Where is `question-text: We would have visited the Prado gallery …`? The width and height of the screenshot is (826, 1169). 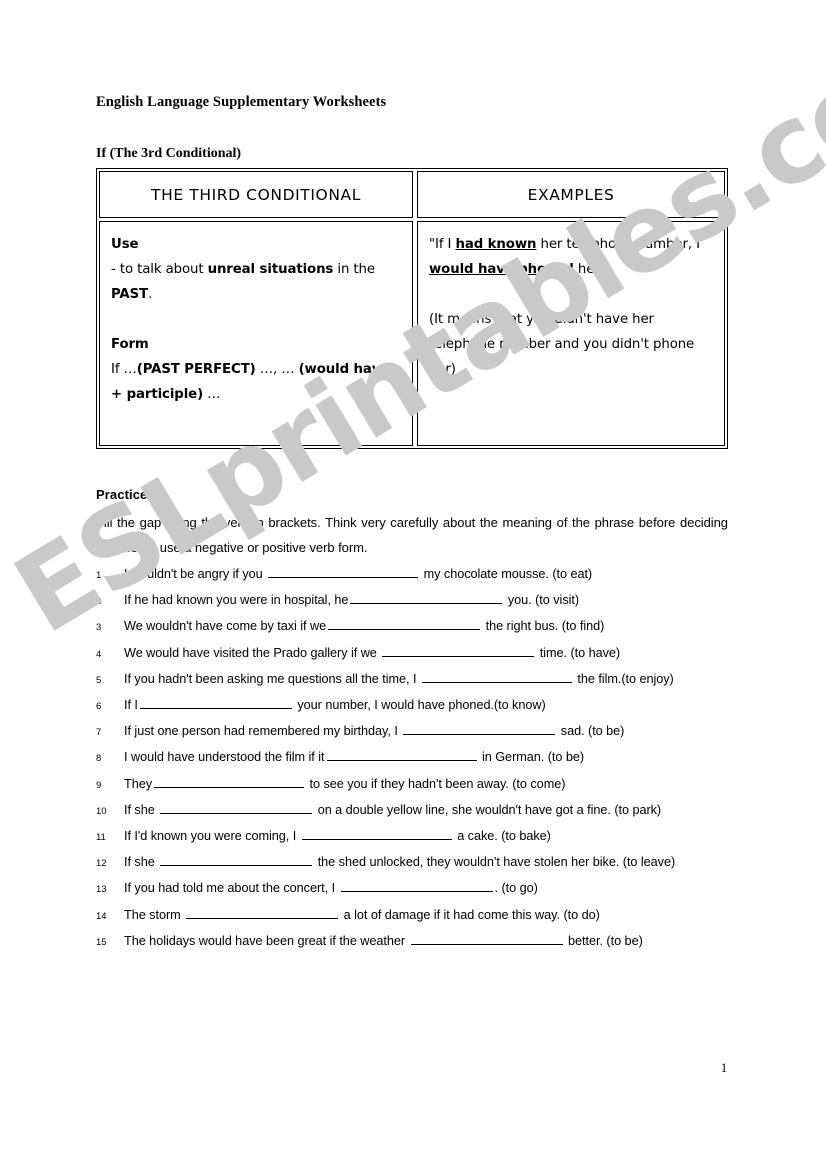 question-text: We would have visited the Prado gallery … is located at coordinates (427, 653).